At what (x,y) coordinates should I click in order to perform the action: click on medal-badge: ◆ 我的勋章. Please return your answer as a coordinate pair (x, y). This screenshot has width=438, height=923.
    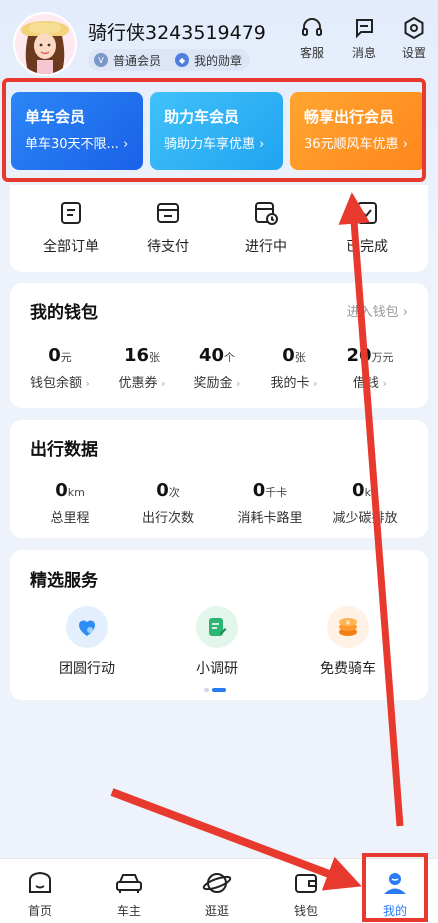
    Looking at the image, I should click on (209, 60).